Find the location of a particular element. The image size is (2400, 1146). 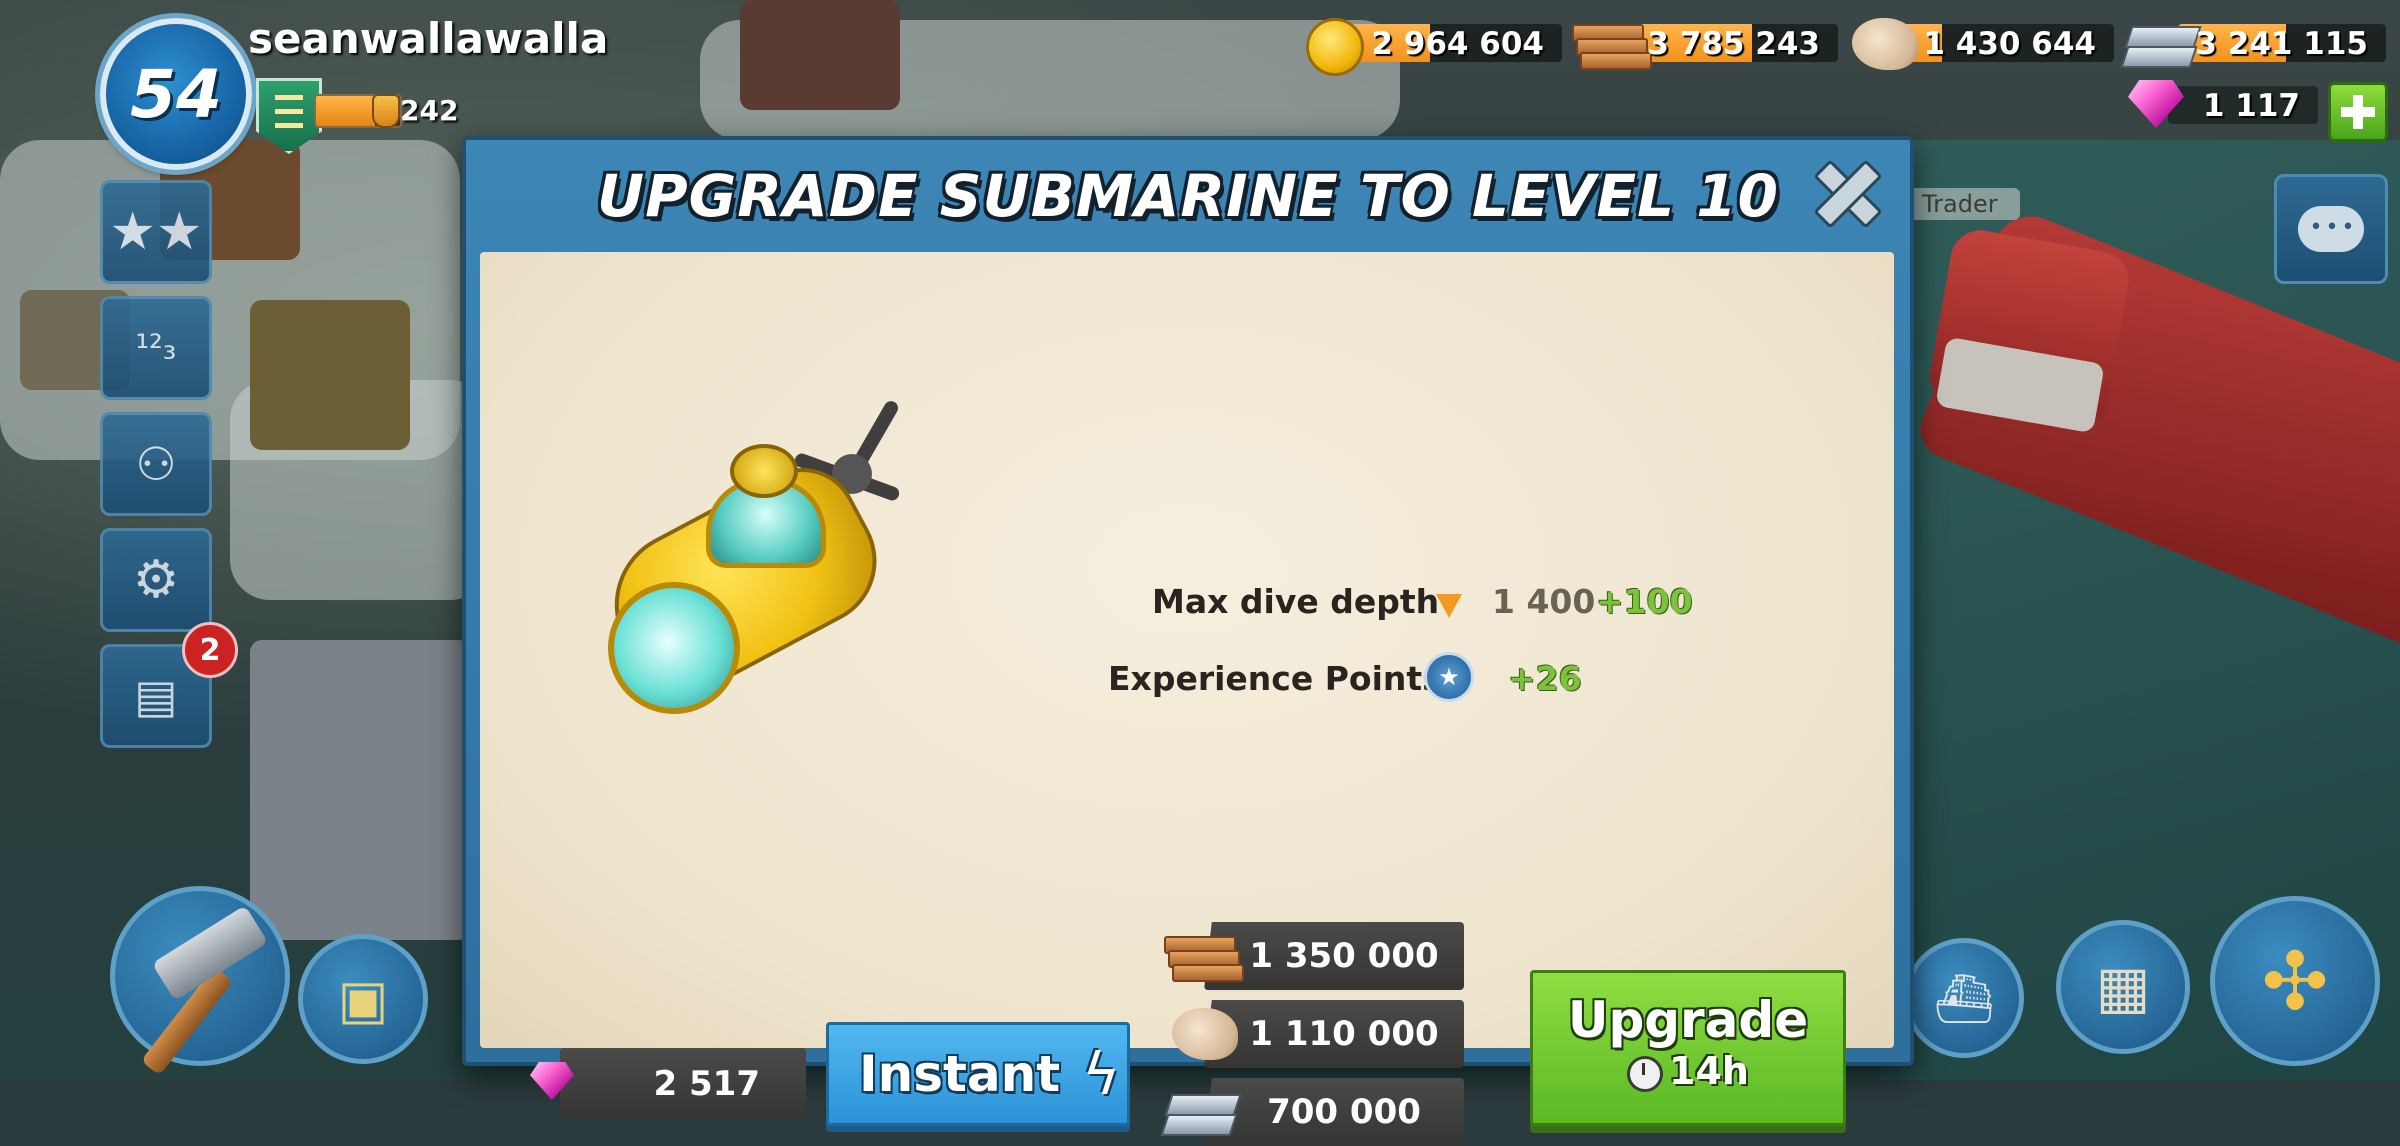

medal-icon is located at coordinates (386, 111).